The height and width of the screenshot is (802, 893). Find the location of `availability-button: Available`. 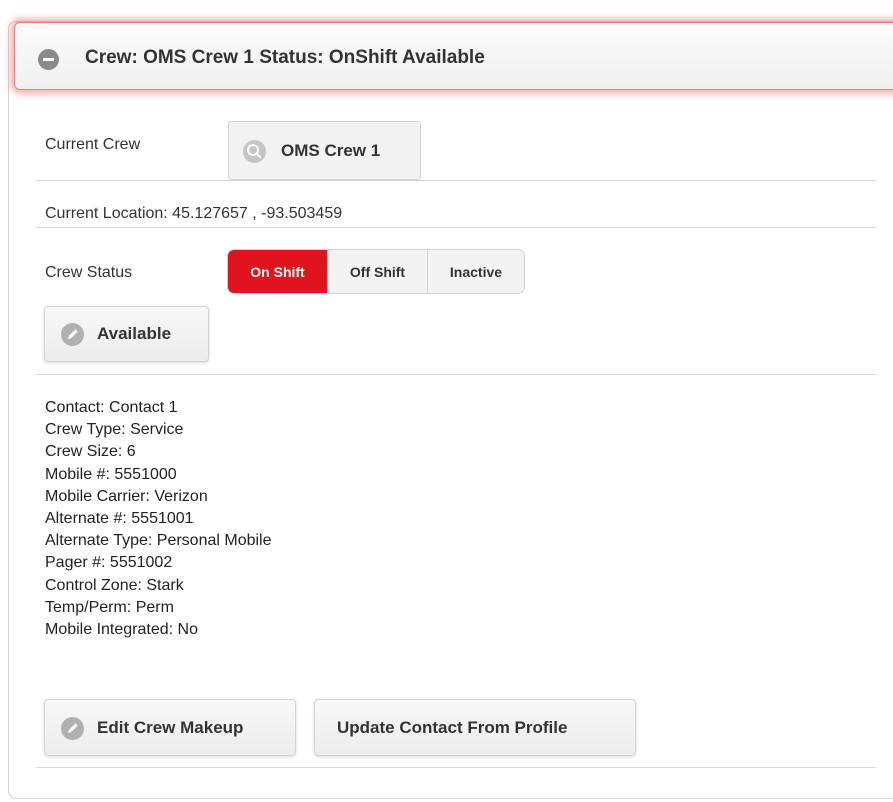

availability-button: Available is located at coordinates (126, 334).